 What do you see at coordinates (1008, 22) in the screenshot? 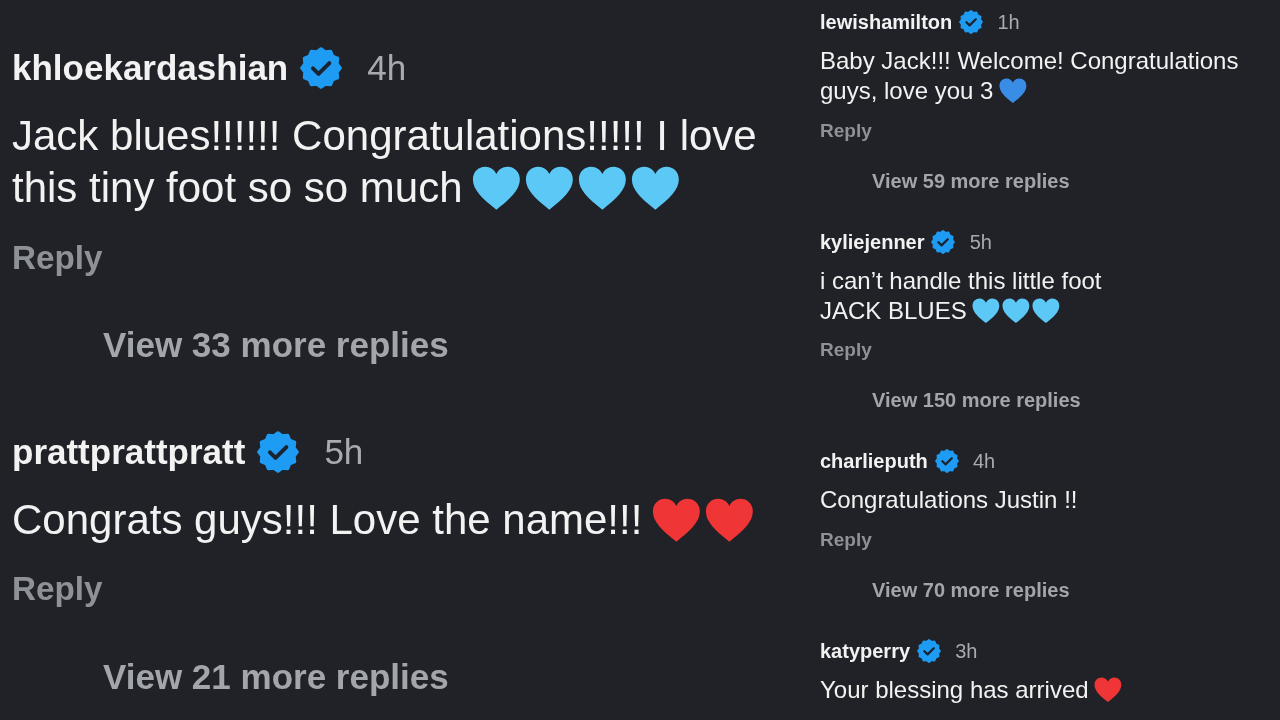
I see `timestamp: 1h` at bounding box center [1008, 22].